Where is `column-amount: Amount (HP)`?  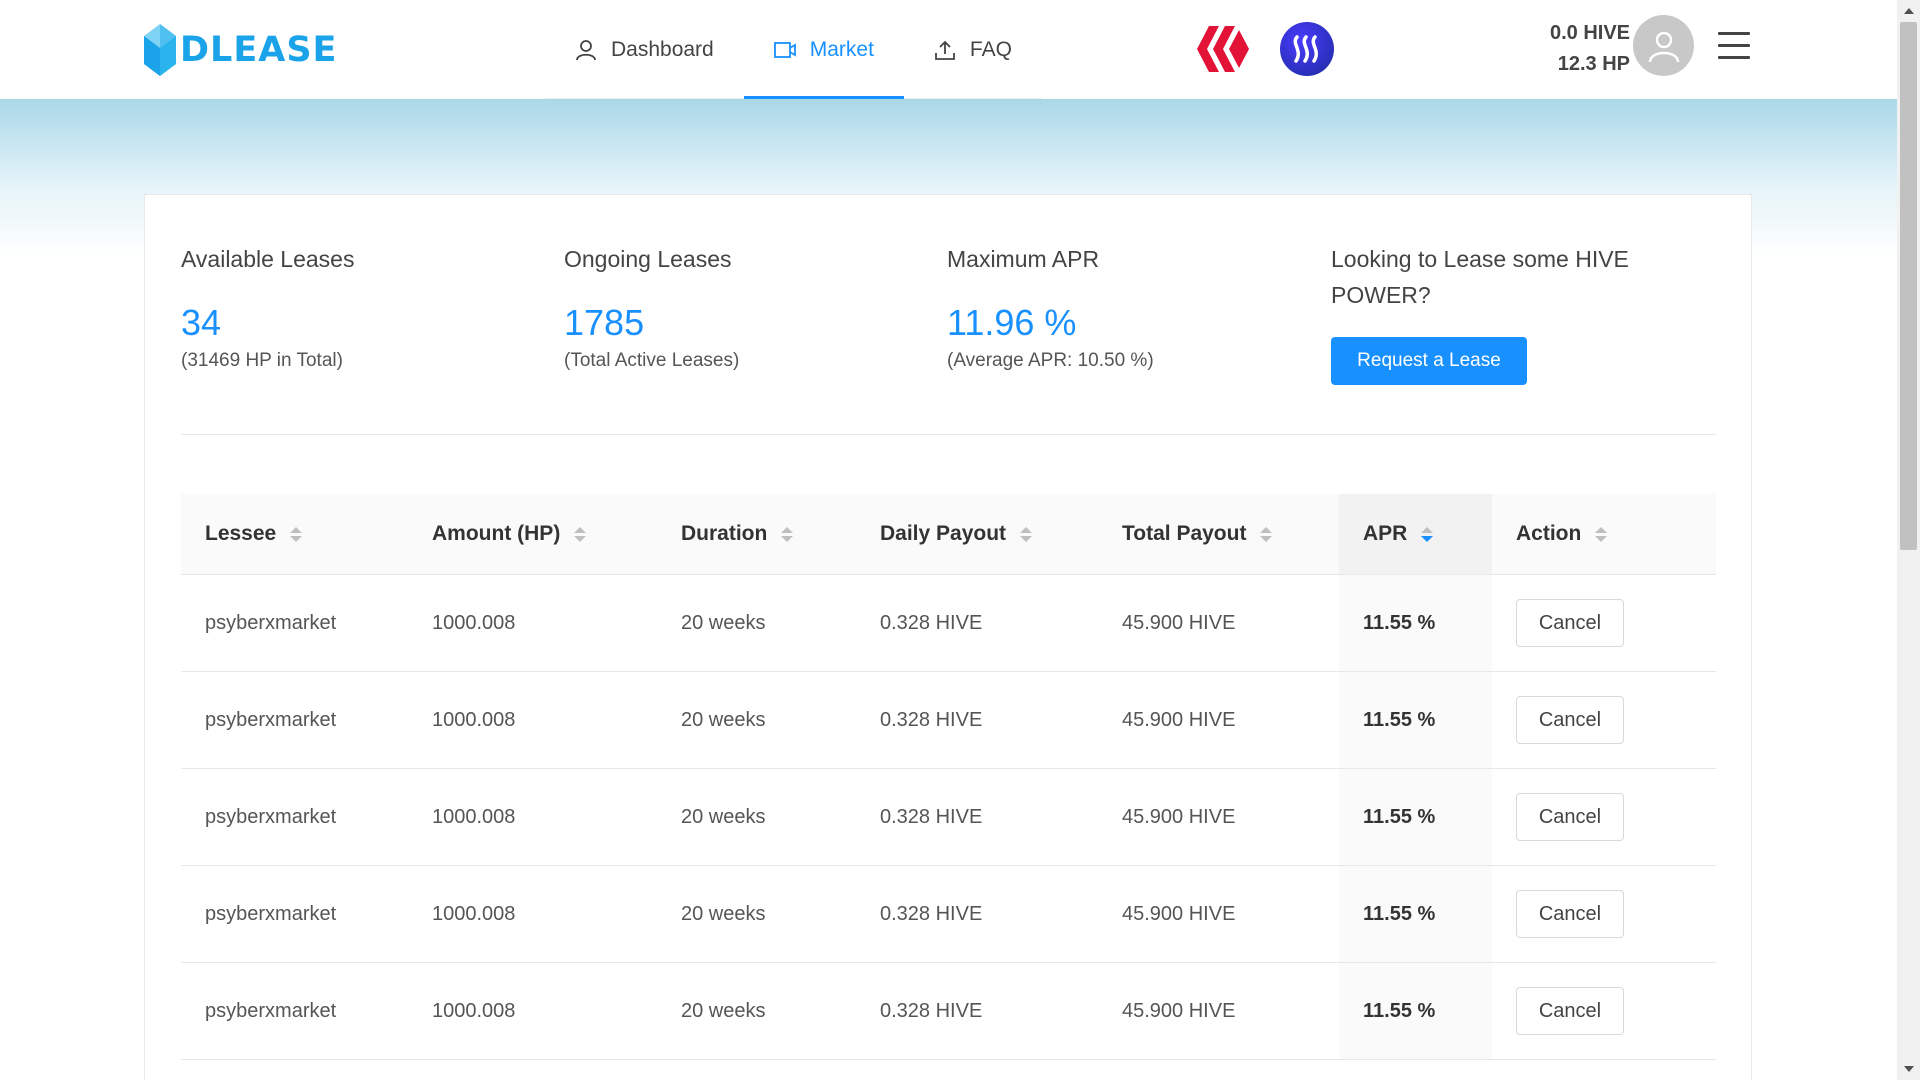 column-amount: Amount (HP) is located at coordinates (532, 534).